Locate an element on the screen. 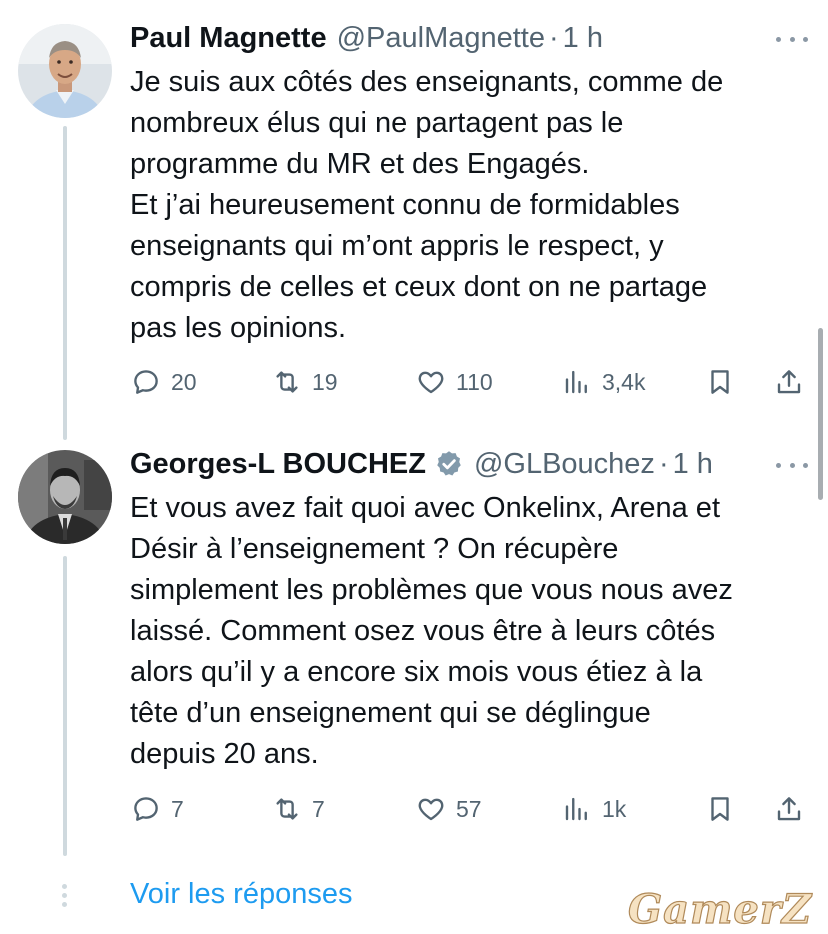 This screenshot has height=934, width=828. show-replies-link: Voir les réponses is located at coordinates (241, 894).